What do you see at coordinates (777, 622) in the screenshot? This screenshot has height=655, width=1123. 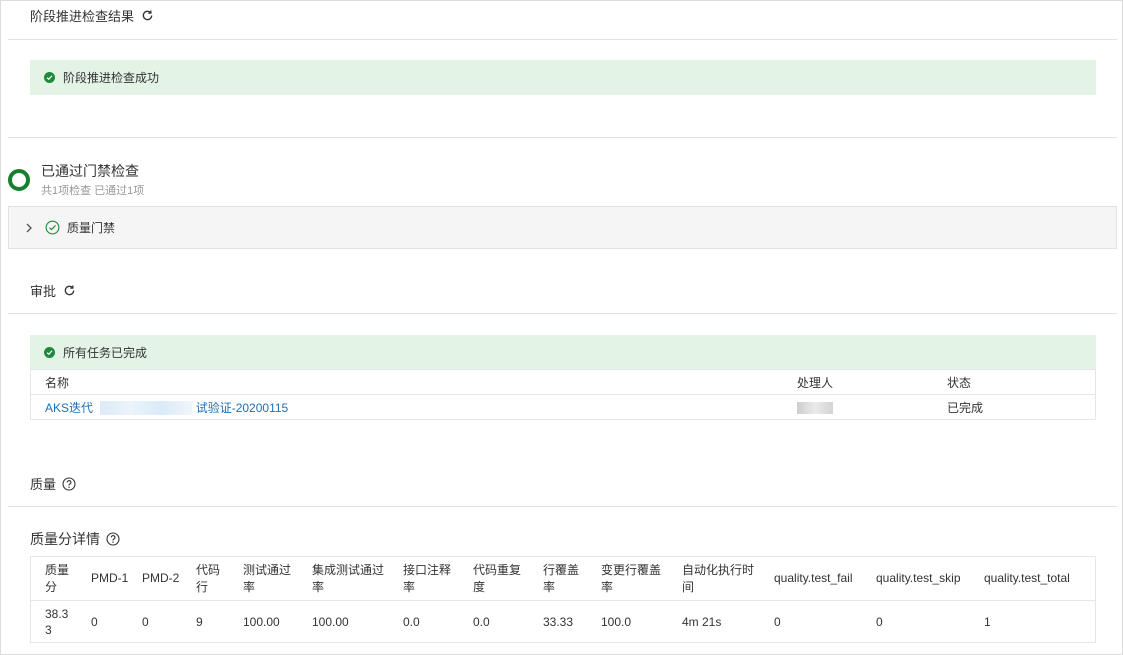 I see `cell-test-fail: 0` at bounding box center [777, 622].